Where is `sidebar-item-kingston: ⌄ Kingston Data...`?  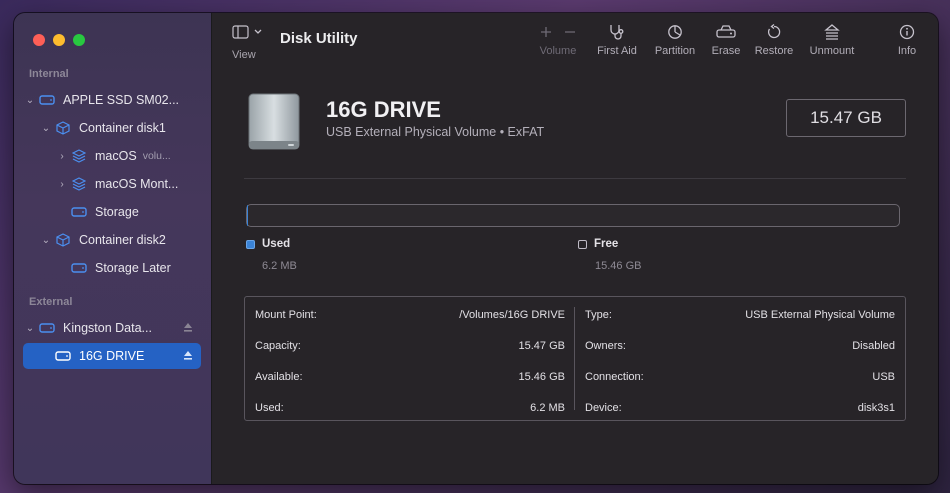 sidebar-item-kingston: ⌄ Kingston Data... is located at coordinates (112, 328).